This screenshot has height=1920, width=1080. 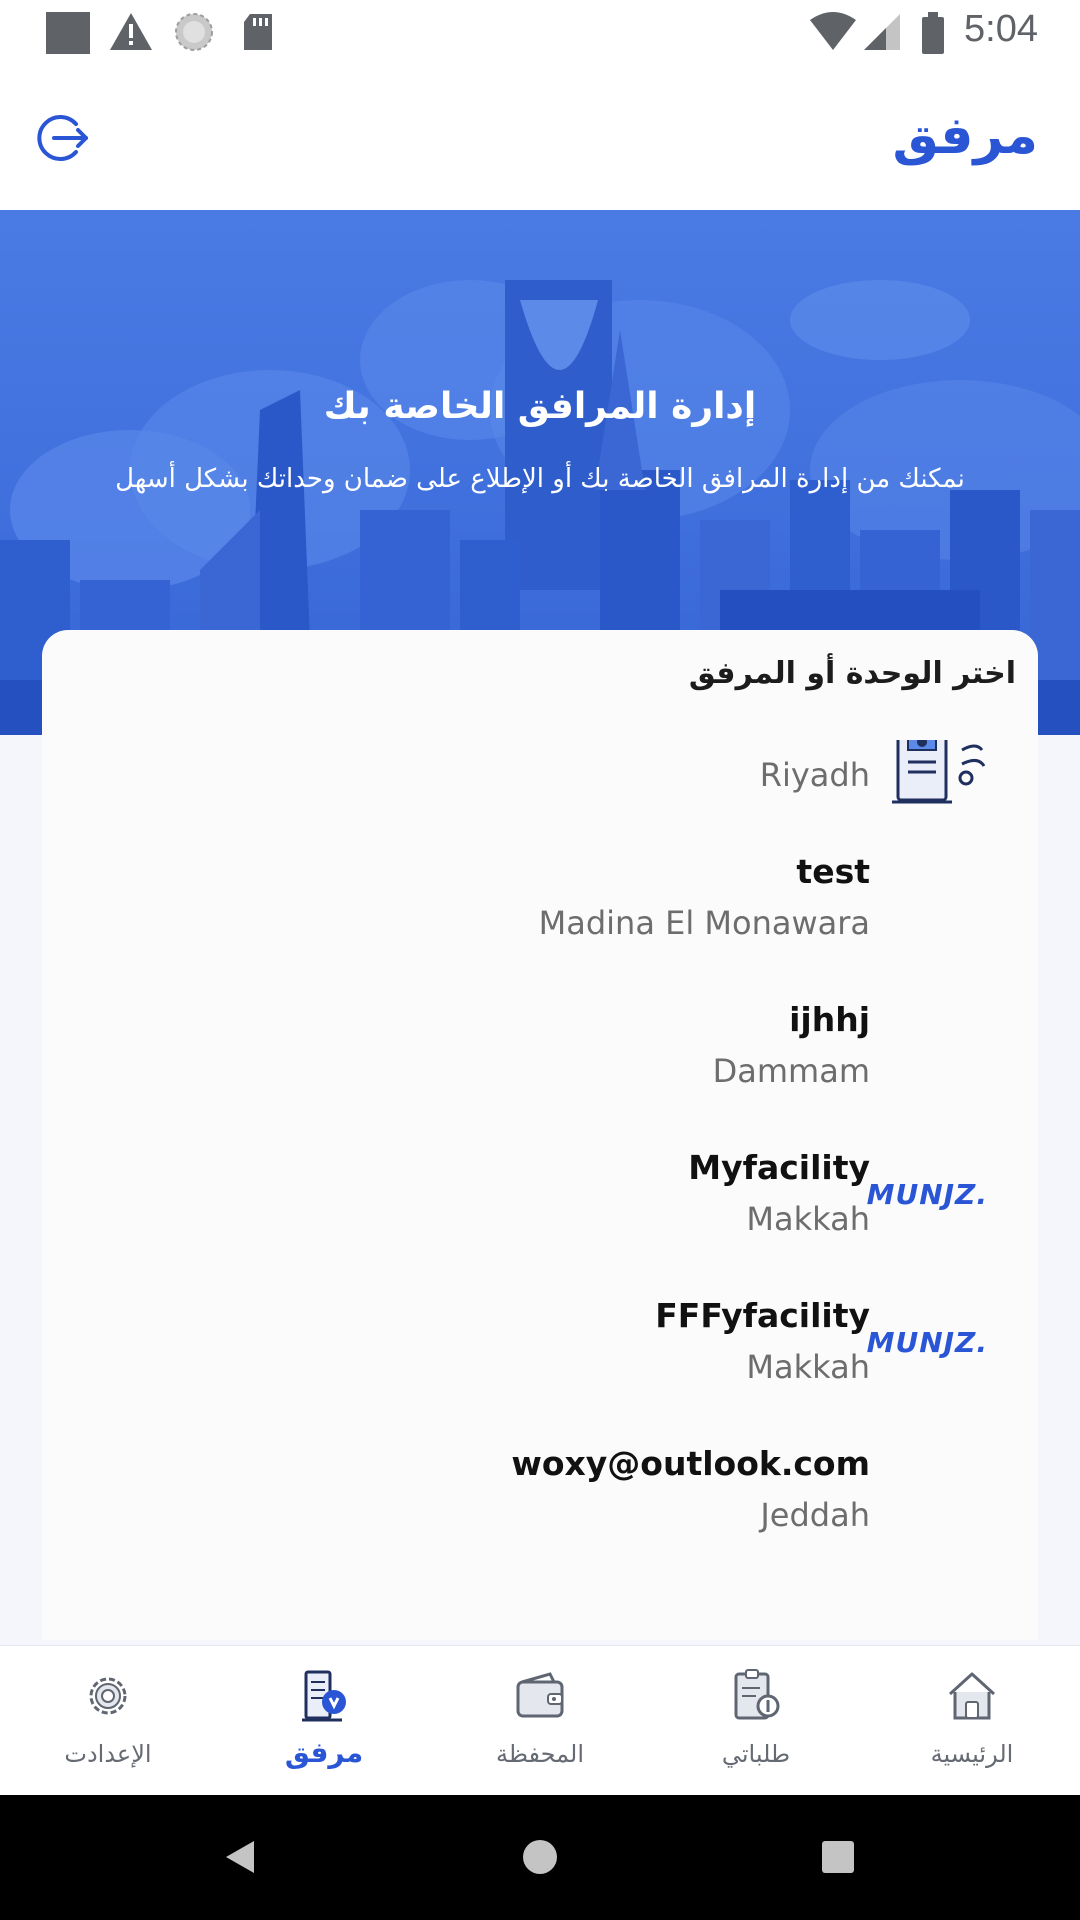 I want to click on battery-icon, so click(x=933, y=33).